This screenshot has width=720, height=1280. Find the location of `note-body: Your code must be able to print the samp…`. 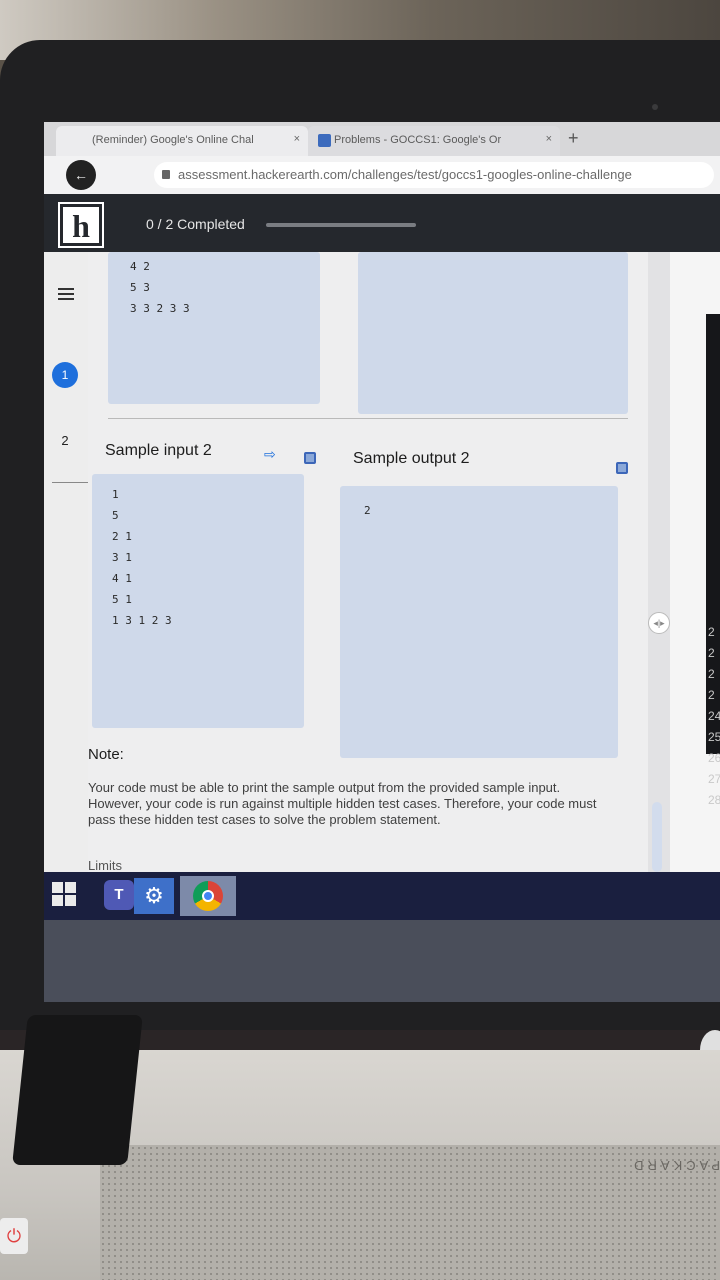

note-body: Your code must be able to print the samp… is located at coordinates (342, 803).